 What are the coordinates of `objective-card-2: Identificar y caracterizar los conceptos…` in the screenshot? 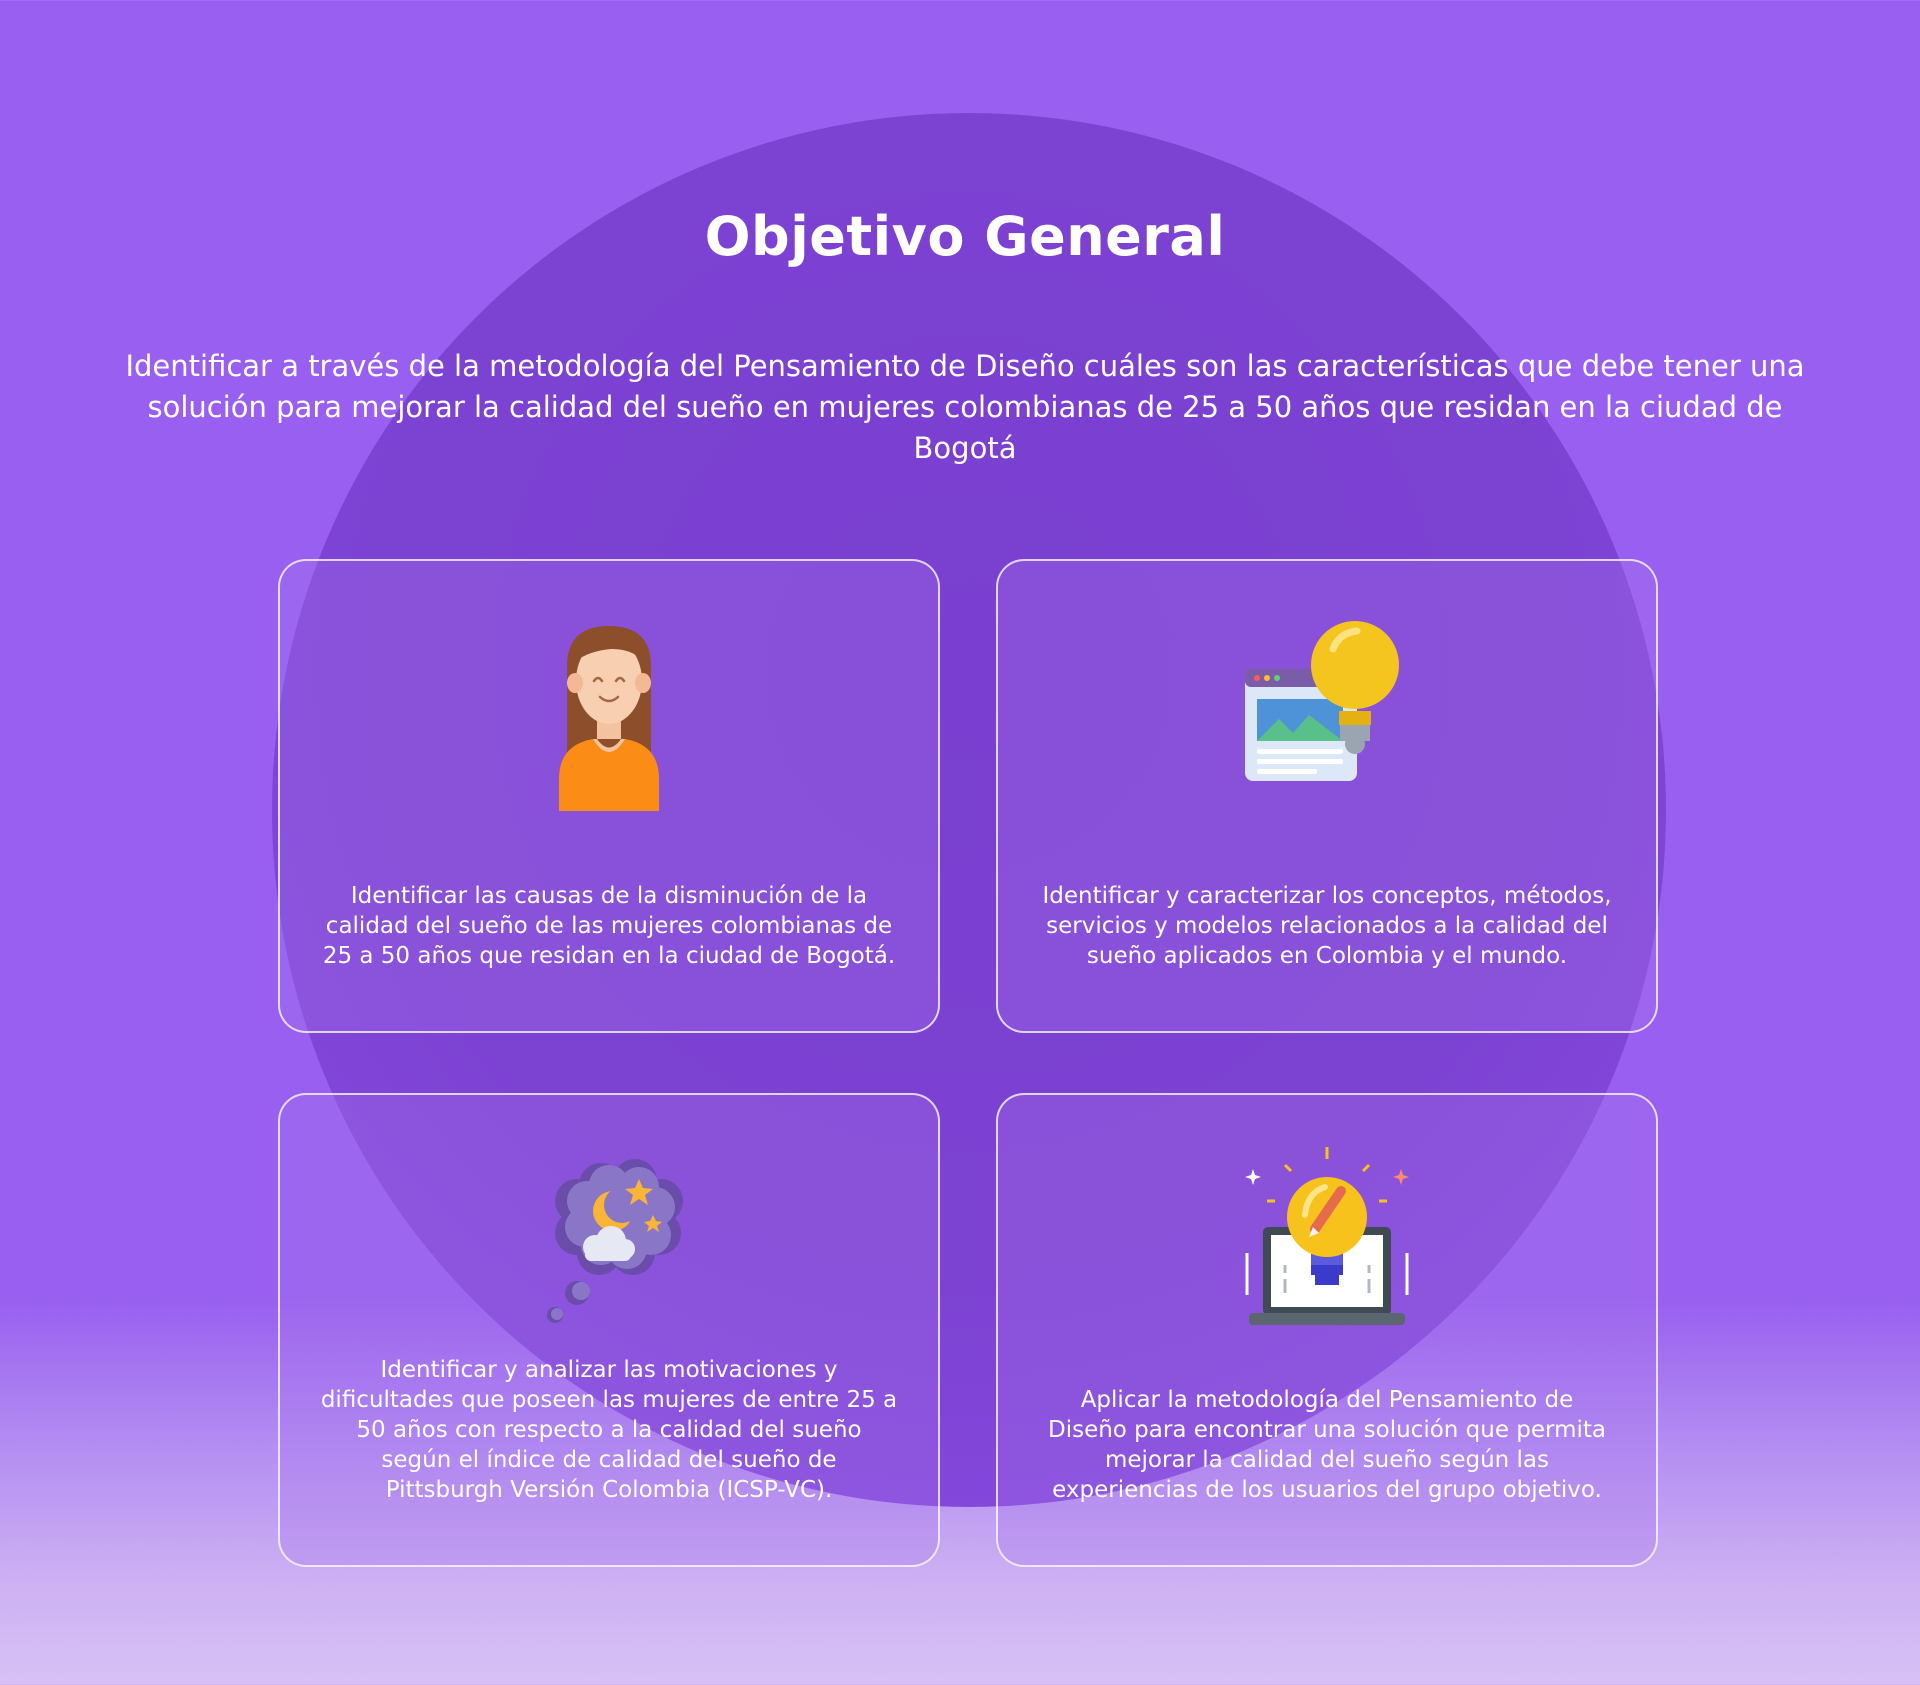 It's located at (1327, 796).